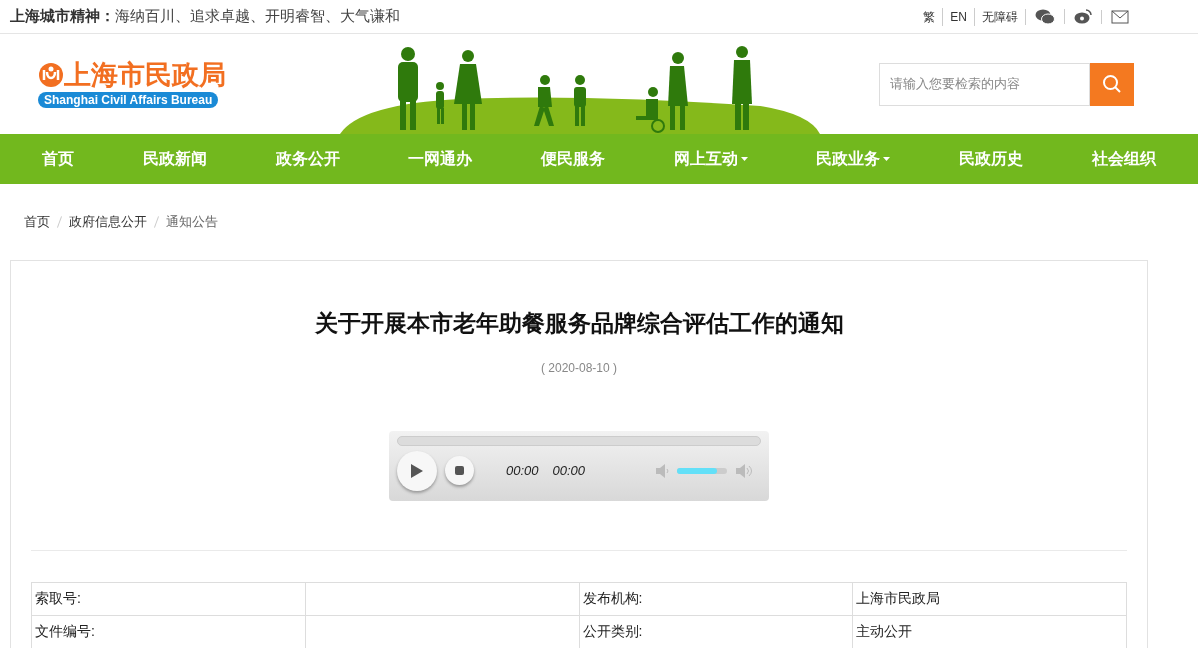 The image size is (1198, 648). What do you see at coordinates (128, 100) in the screenshot?
I see `logo-subtitle: Shanghai Civil Affairs Bureau` at bounding box center [128, 100].